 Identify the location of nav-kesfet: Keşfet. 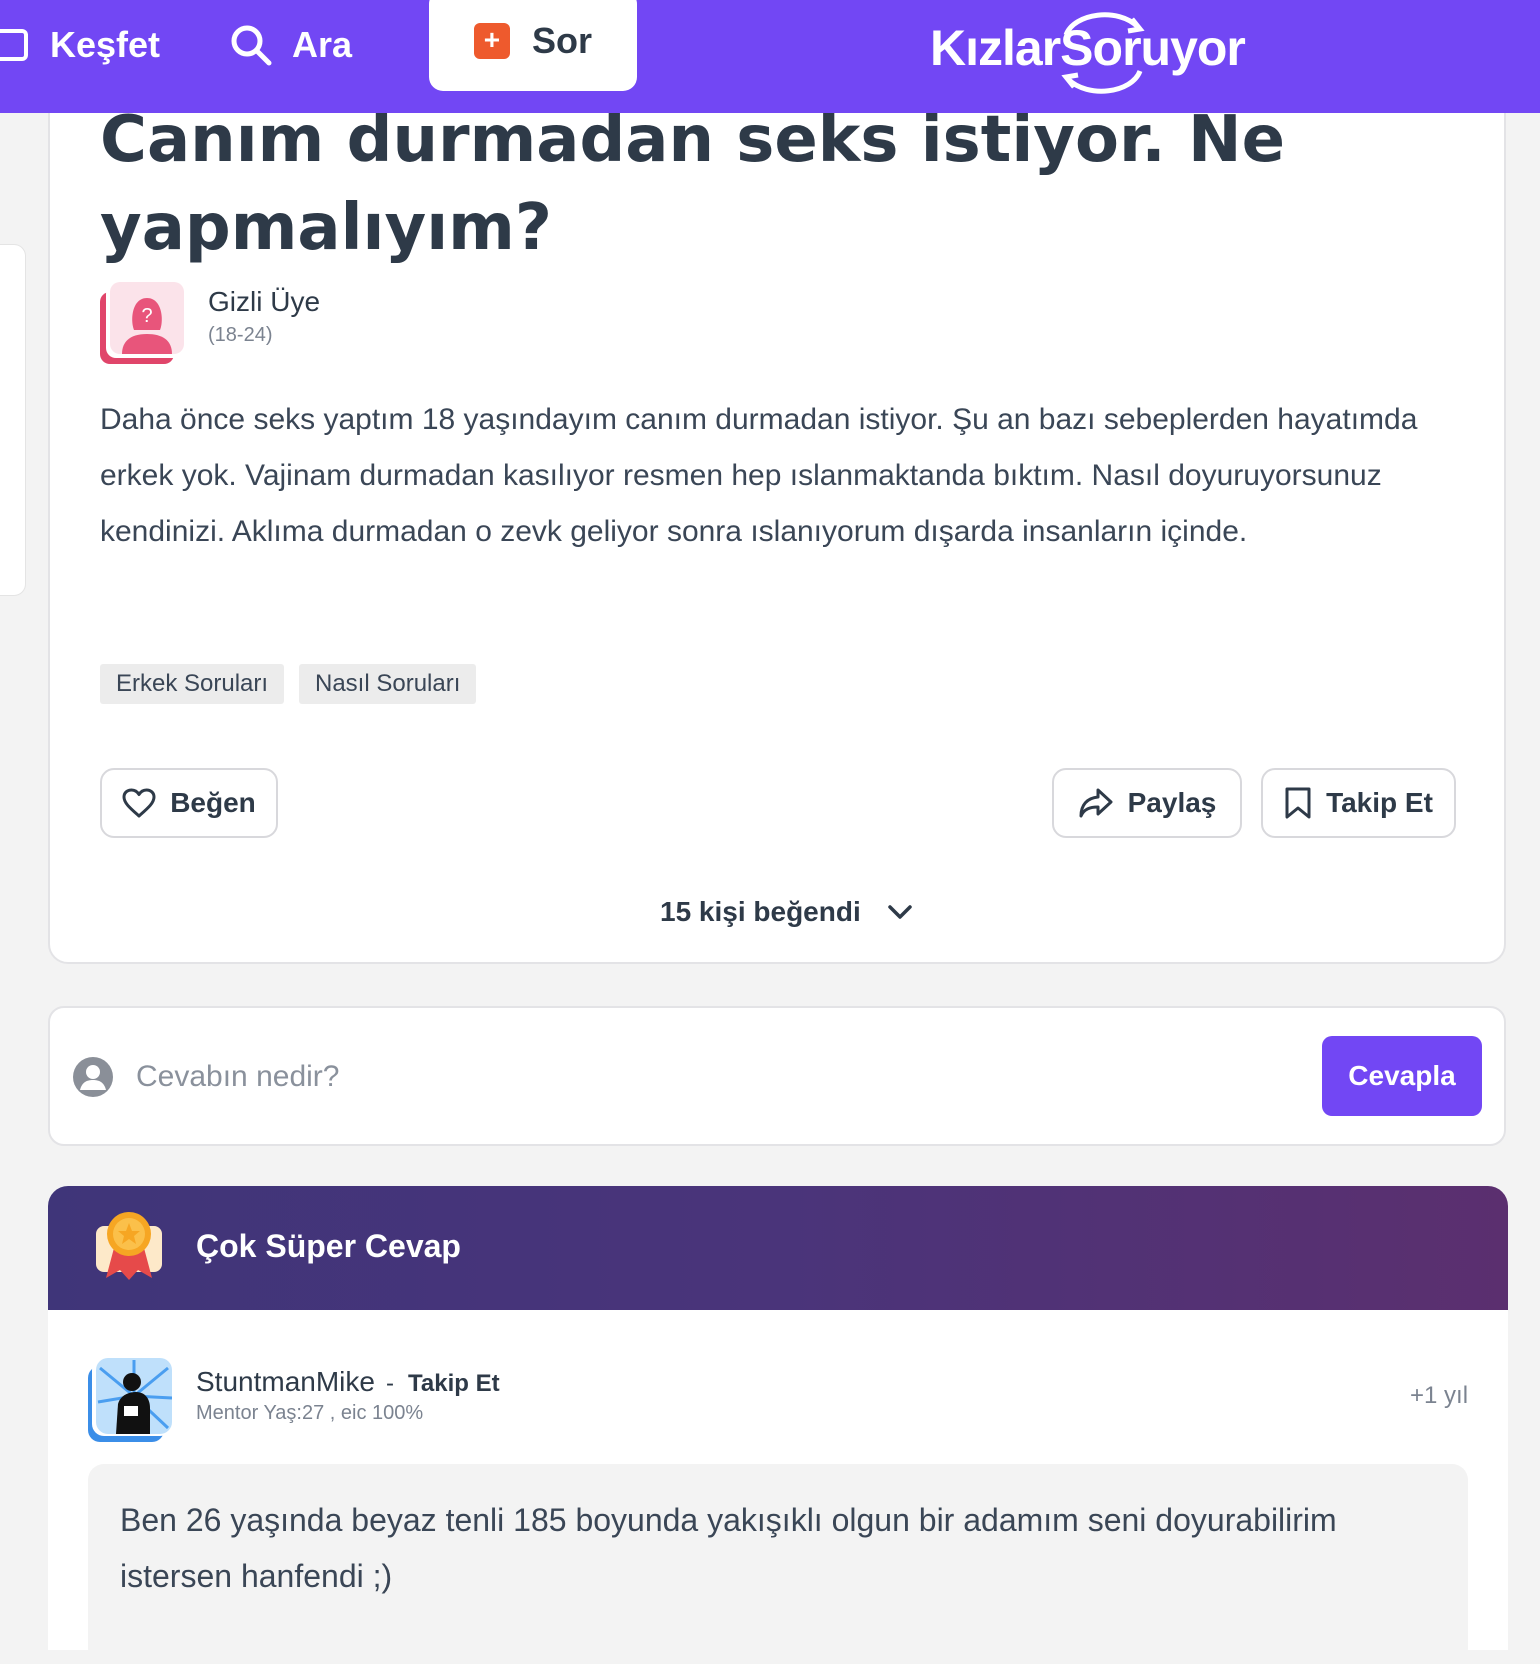
(80, 45).